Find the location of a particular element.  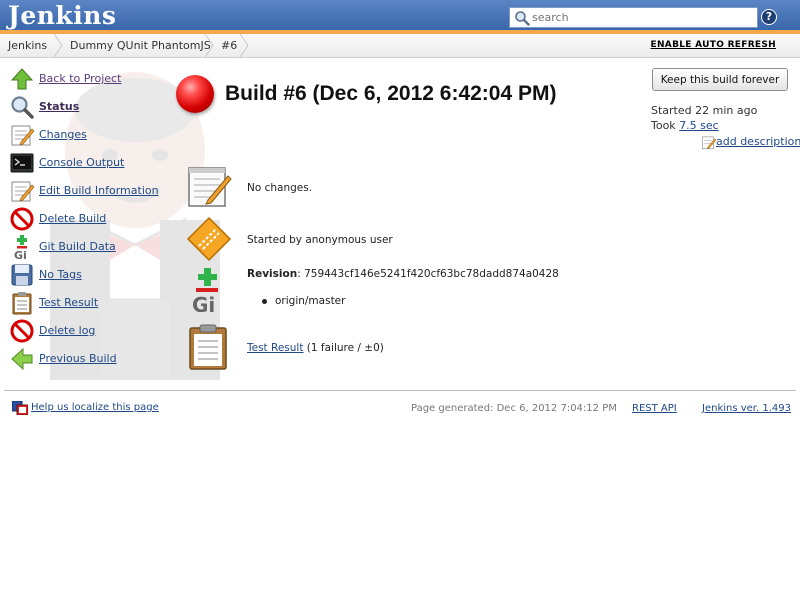

jenkins-logo: Jenkins is located at coordinates (62, 15).